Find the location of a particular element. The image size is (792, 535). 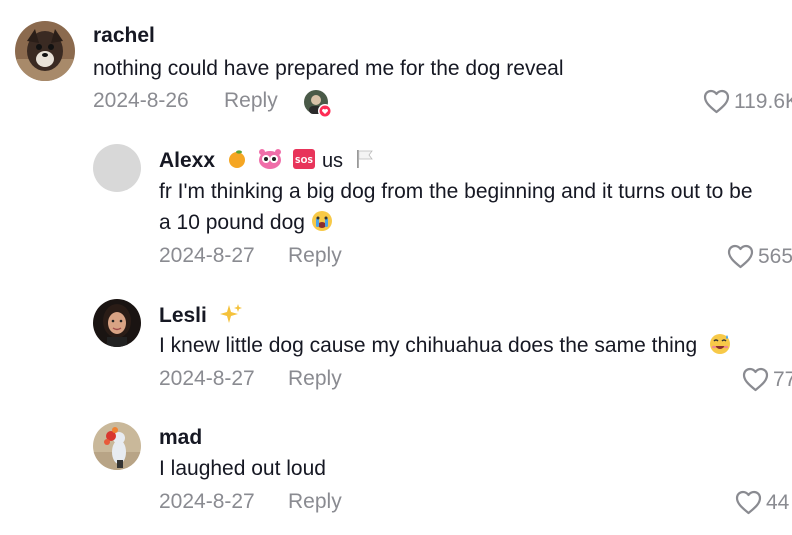

avatar-alexx is located at coordinates (117, 168).